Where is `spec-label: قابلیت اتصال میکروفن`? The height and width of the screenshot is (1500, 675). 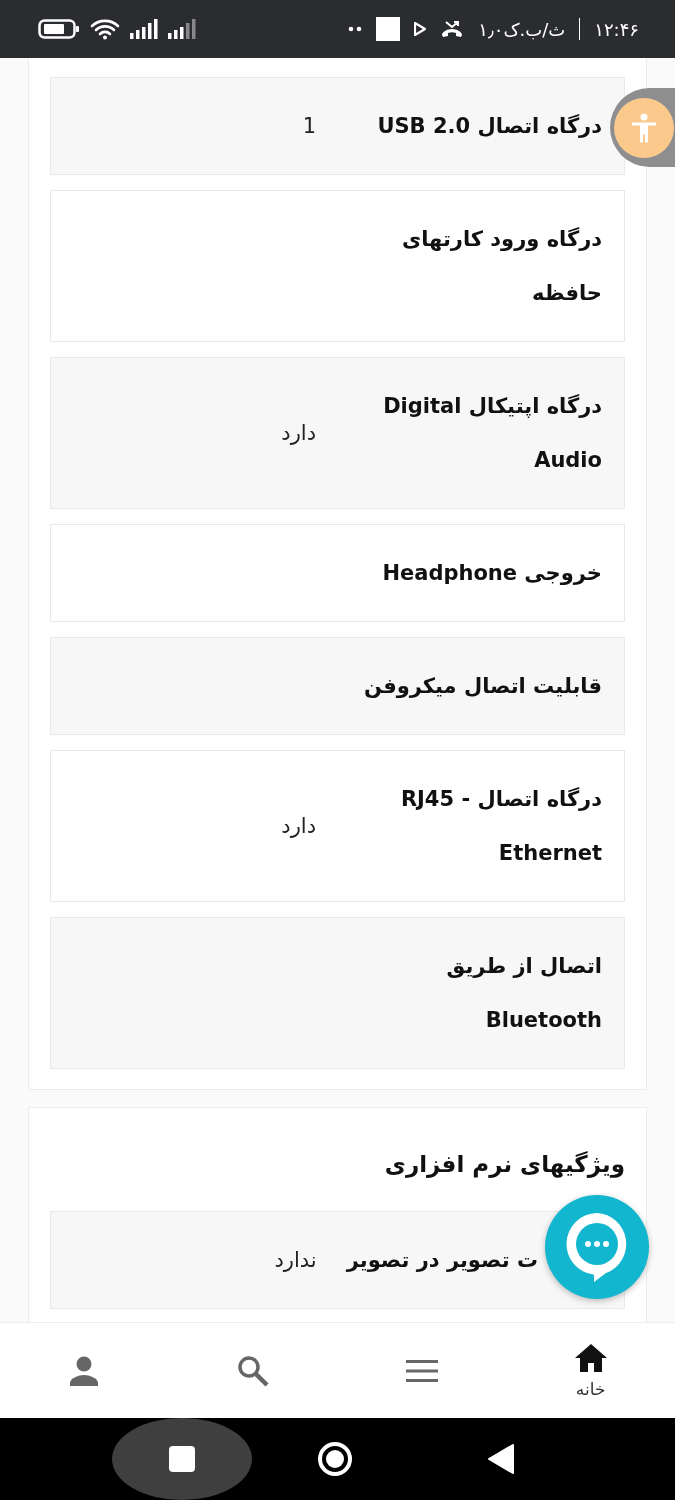
spec-label: قابلیت اتصال میکروفن is located at coordinates (482, 686).